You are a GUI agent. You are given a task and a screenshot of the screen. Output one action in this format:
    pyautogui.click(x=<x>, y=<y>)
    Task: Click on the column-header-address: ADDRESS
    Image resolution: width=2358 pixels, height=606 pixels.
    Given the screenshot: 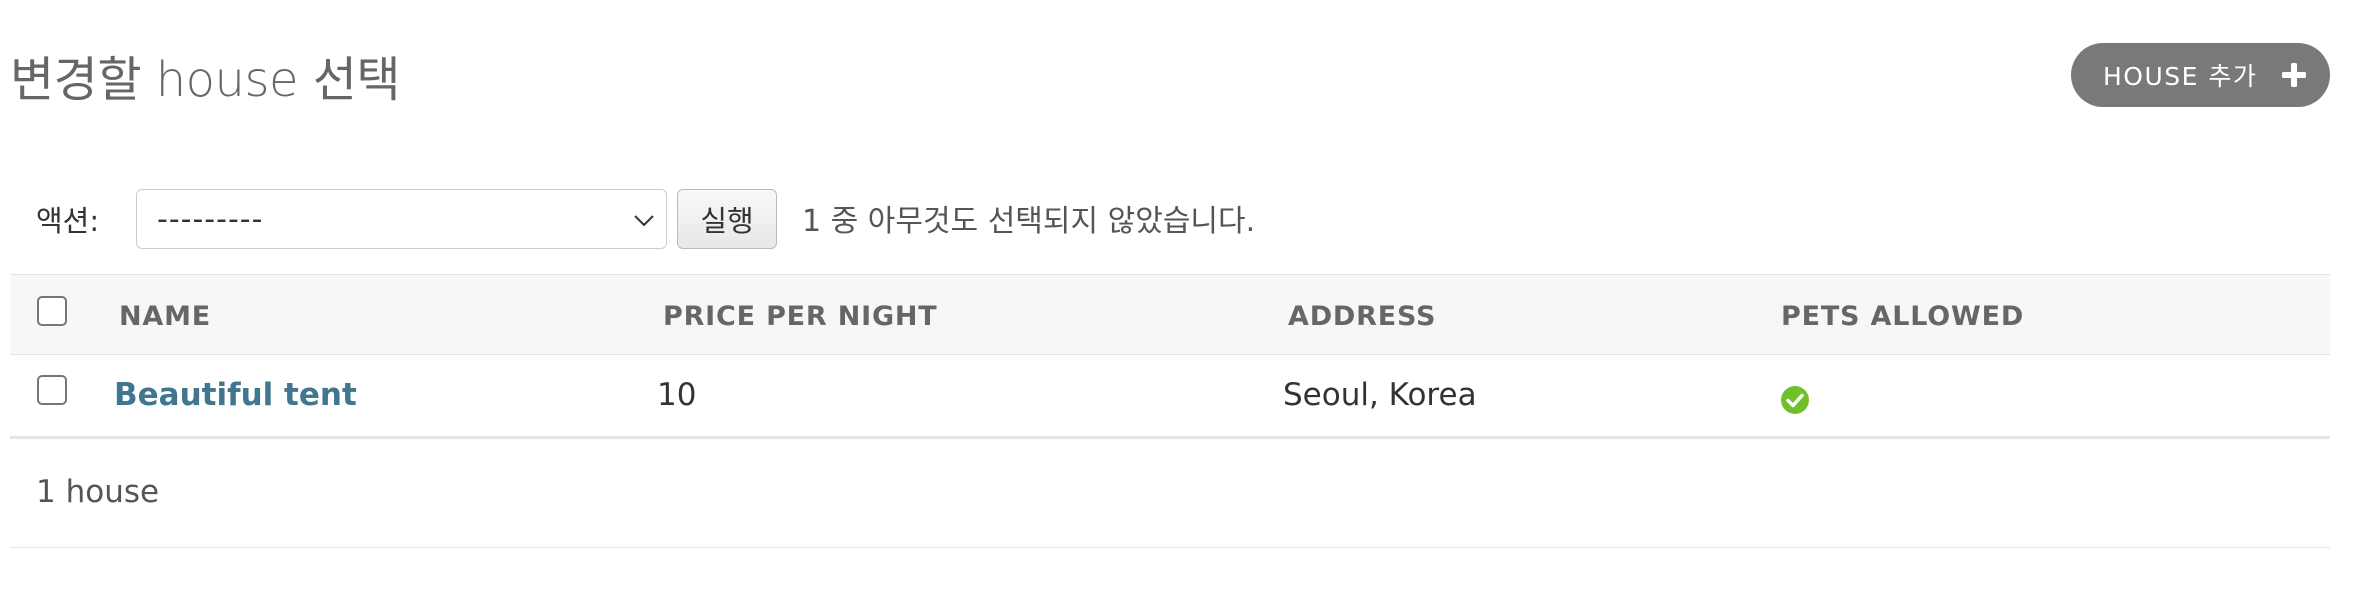 What is the action you would take?
    pyautogui.click(x=1362, y=316)
    